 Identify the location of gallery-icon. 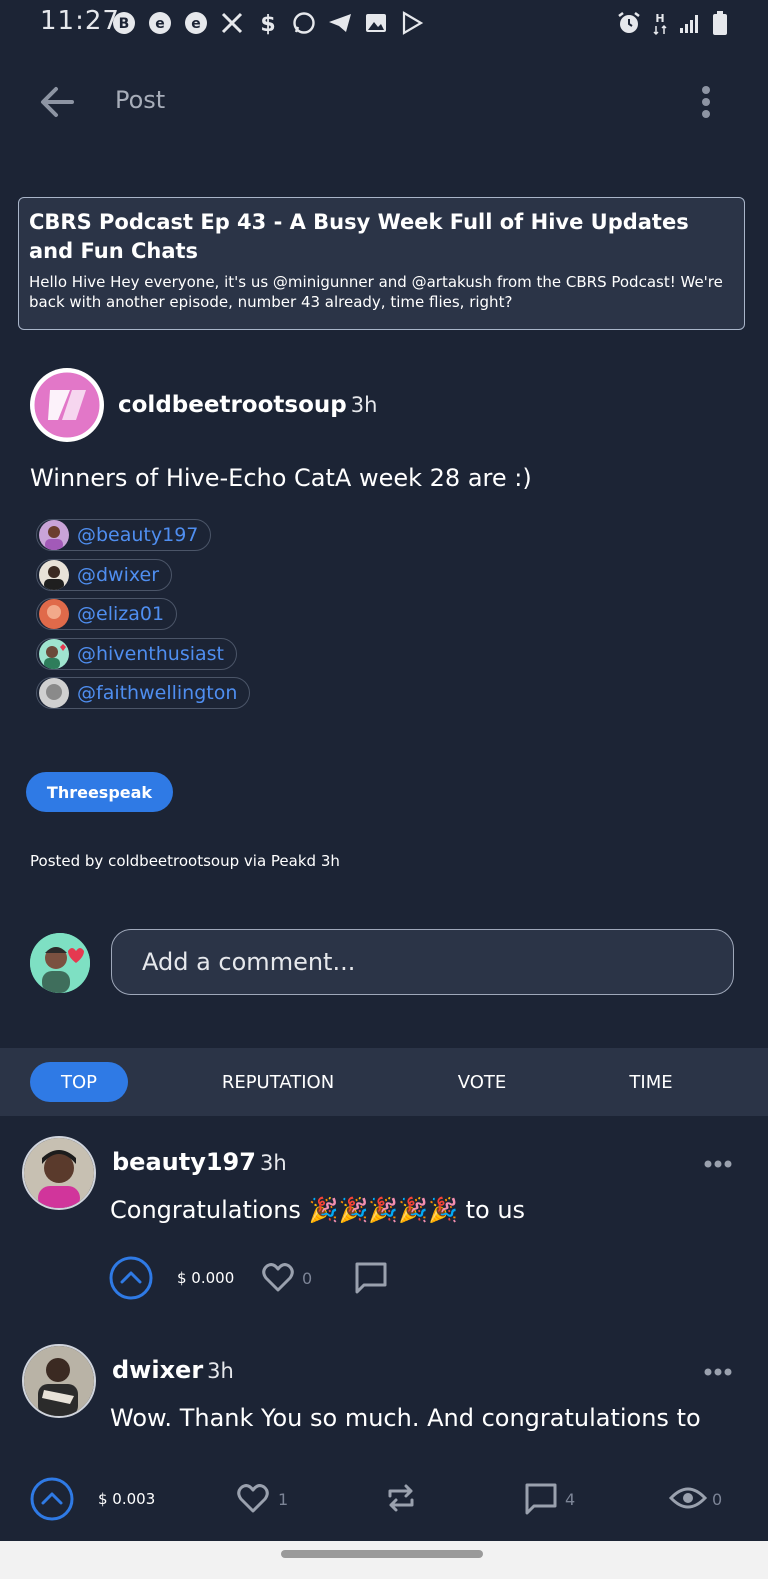
(376, 23).